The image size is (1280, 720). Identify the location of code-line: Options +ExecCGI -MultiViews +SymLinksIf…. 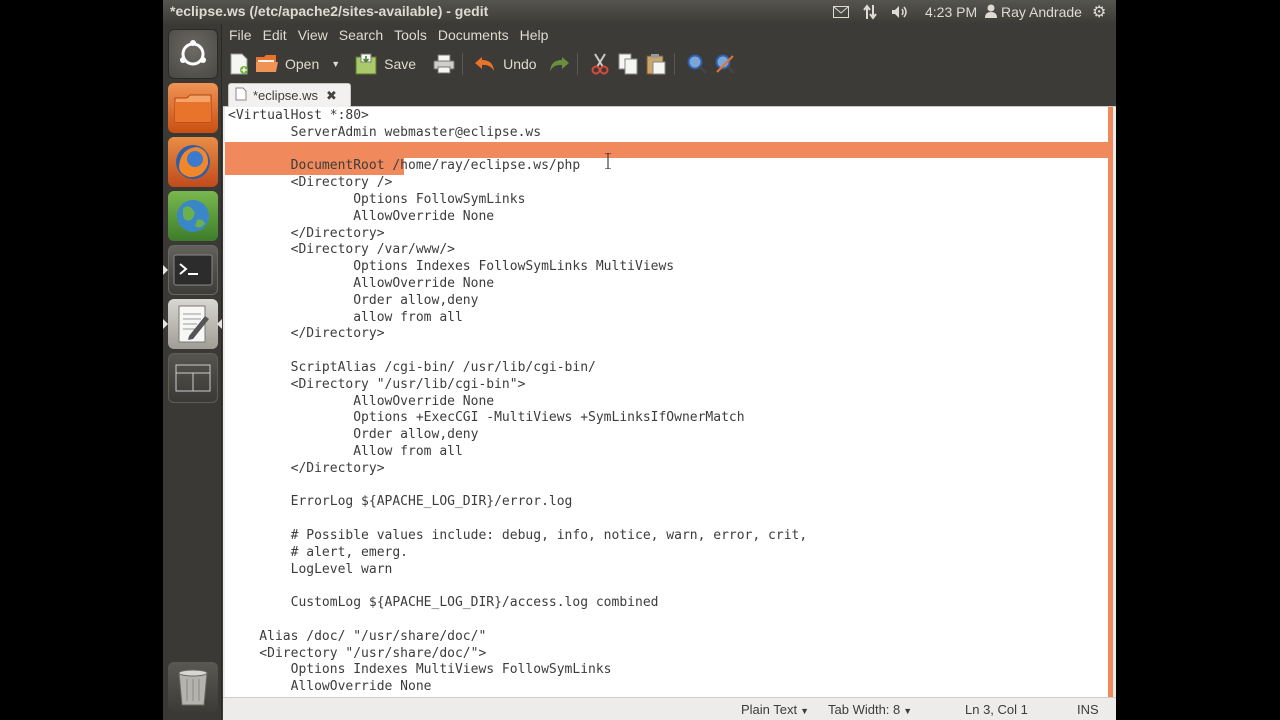
(517, 418).